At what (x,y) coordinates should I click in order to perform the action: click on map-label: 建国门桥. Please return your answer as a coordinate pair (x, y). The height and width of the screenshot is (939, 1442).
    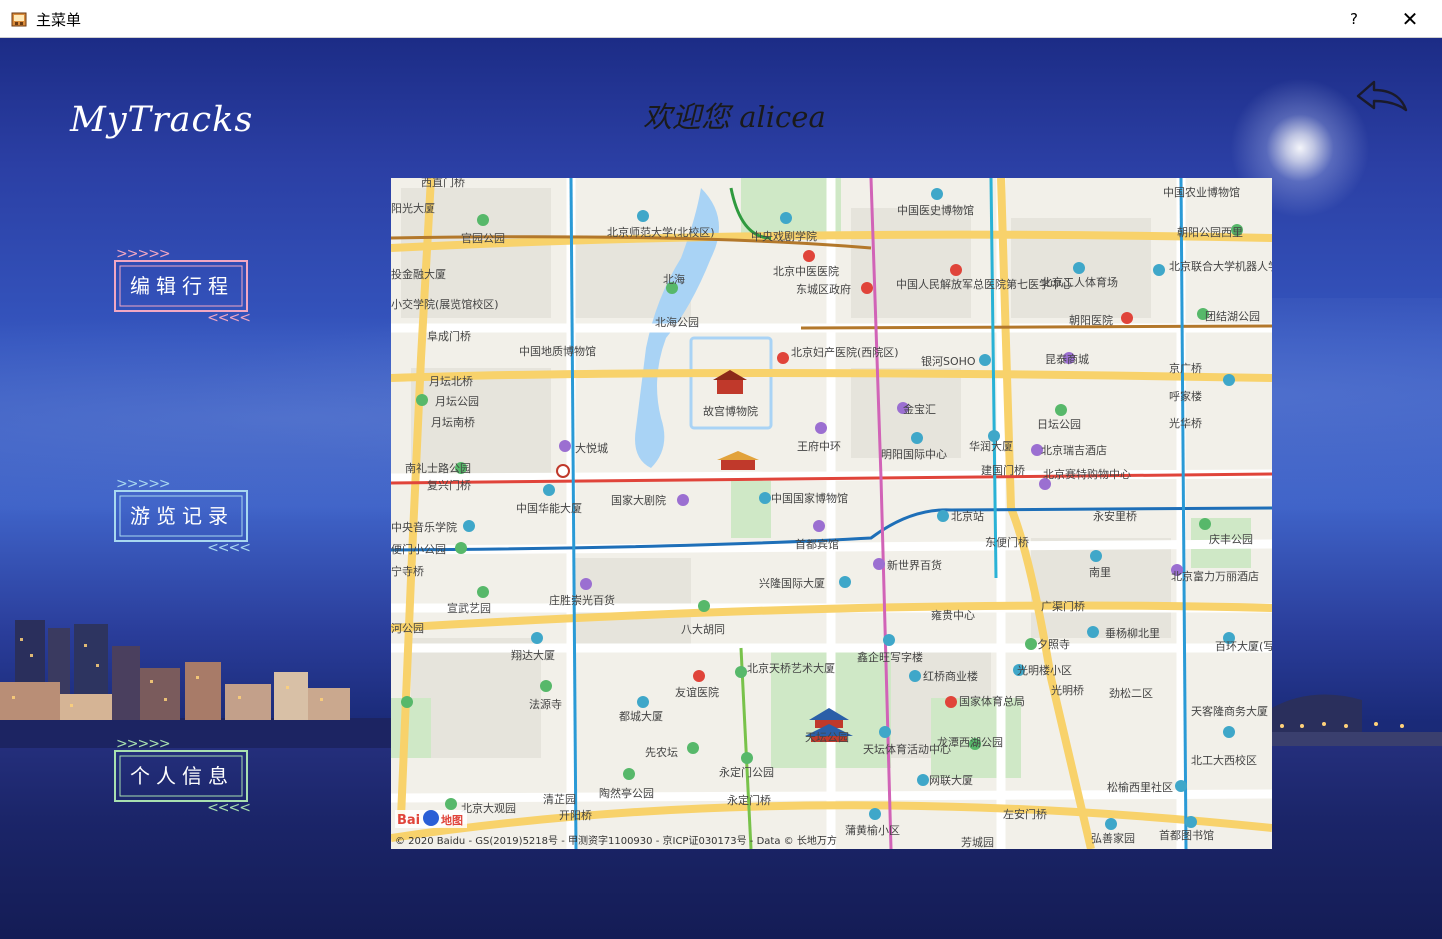
    Looking at the image, I should click on (1003, 470).